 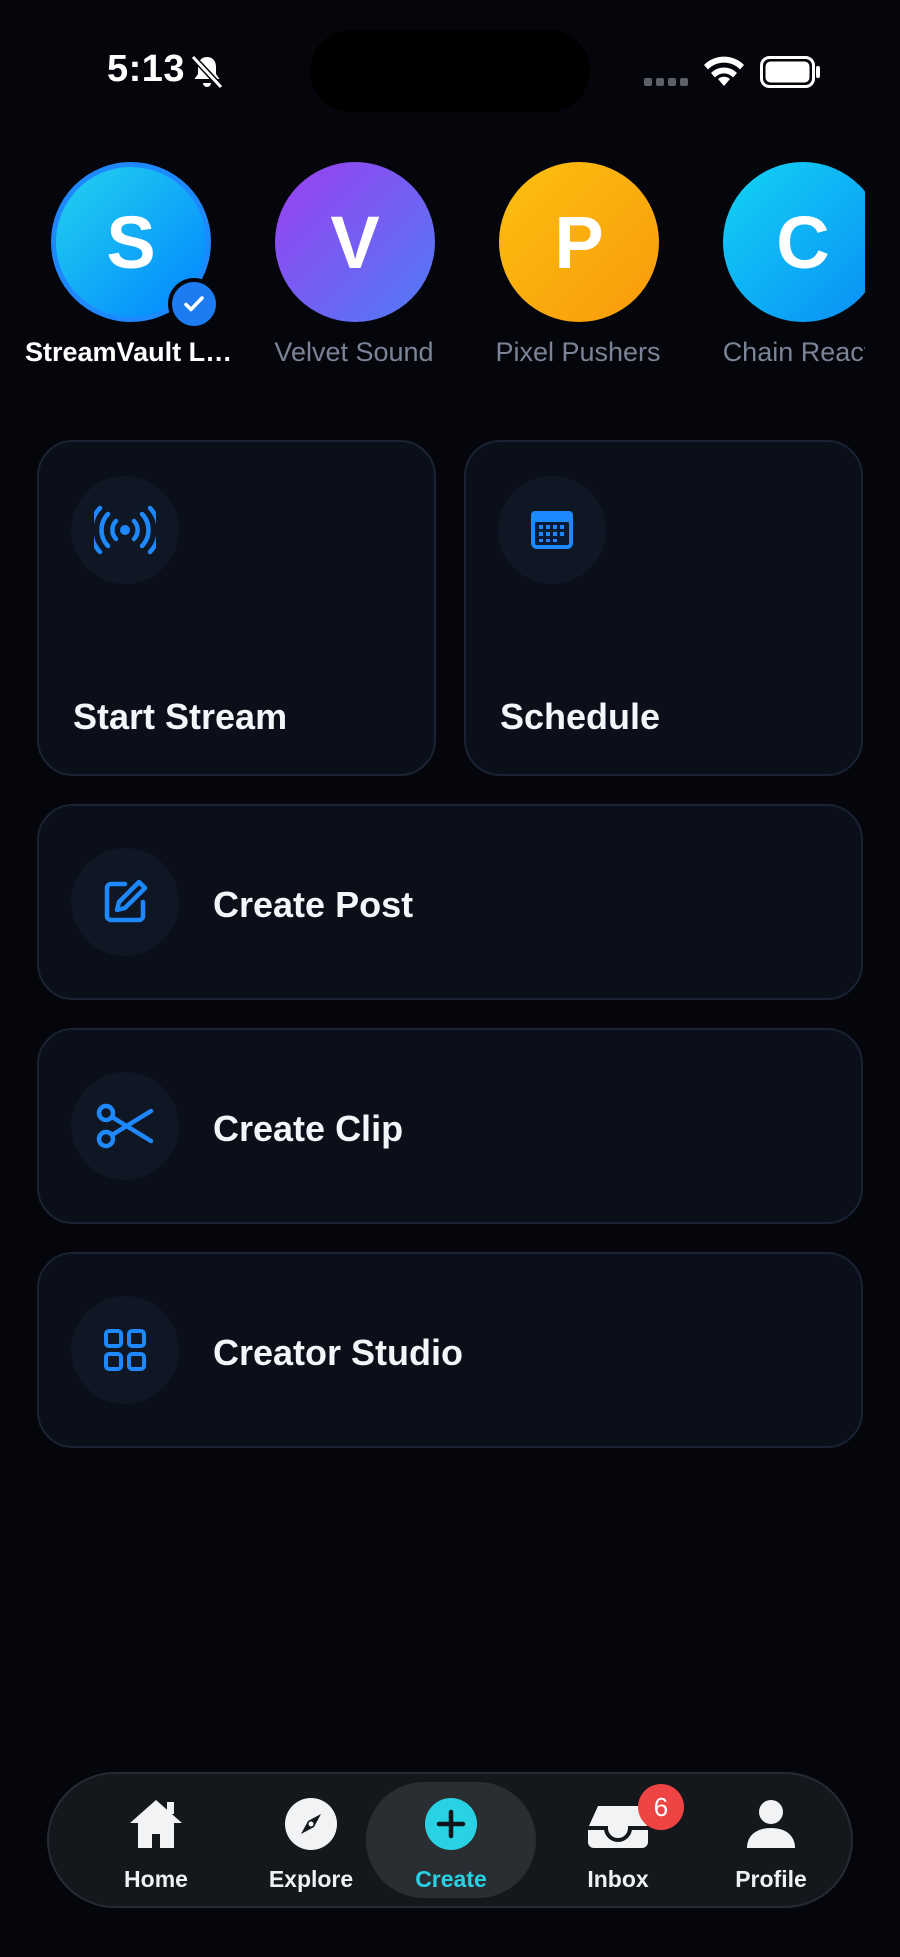 What do you see at coordinates (451, 1879) in the screenshot?
I see `tab-create-label: Create` at bounding box center [451, 1879].